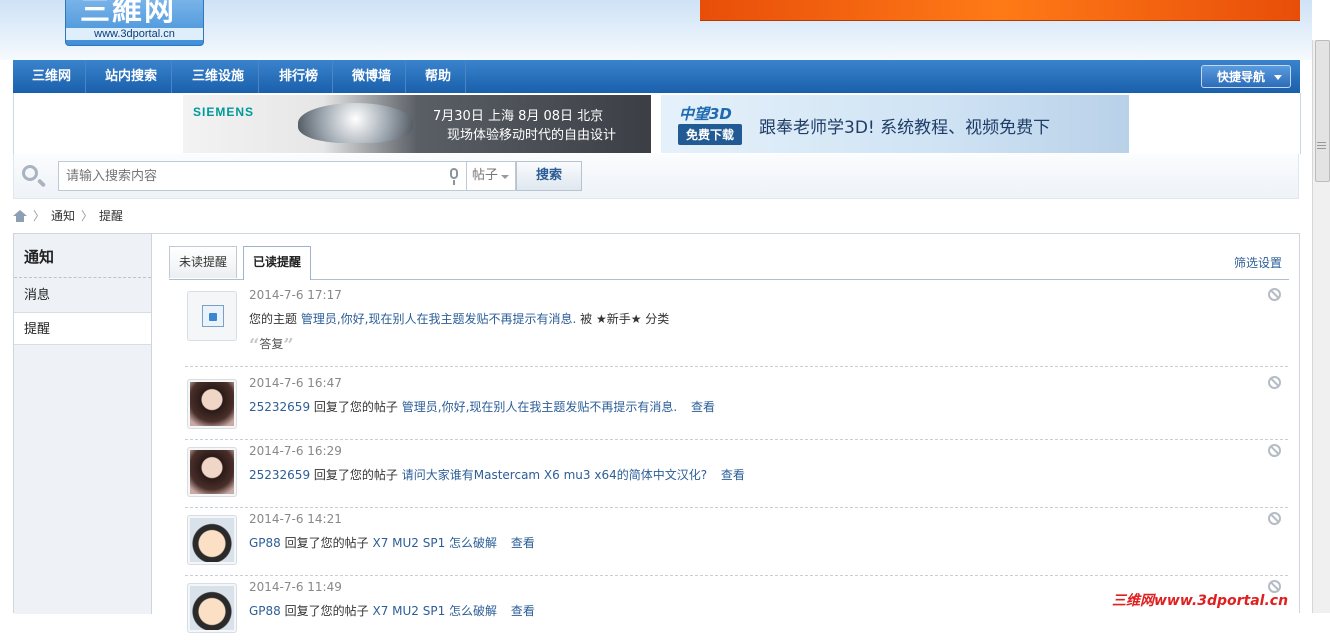 Image resolution: width=1330 pixels, height=643 pixels. Describe the element at coordinates (295, 451) in the screenshot. I see `notice-time: 2014-7-6 16:29` at that location.